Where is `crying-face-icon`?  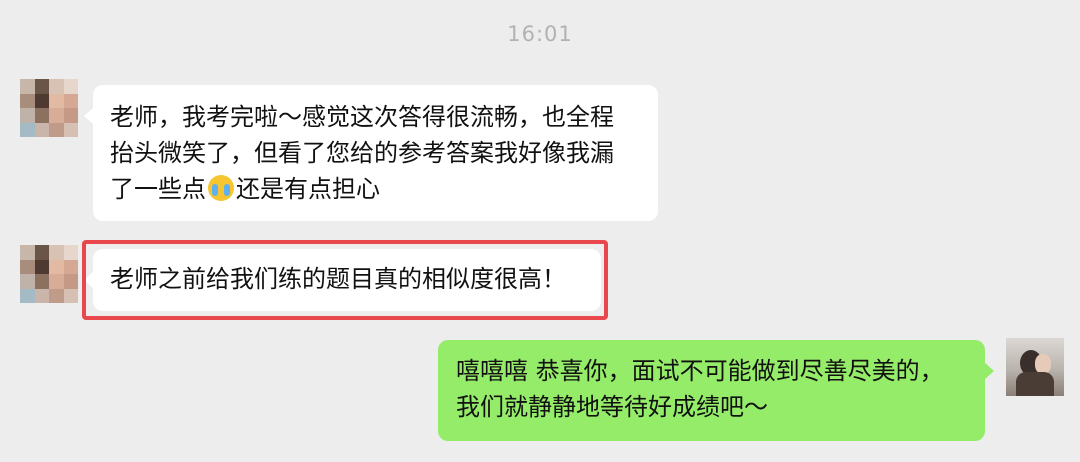
crying-face-icon is located at coordinates (221, 188).